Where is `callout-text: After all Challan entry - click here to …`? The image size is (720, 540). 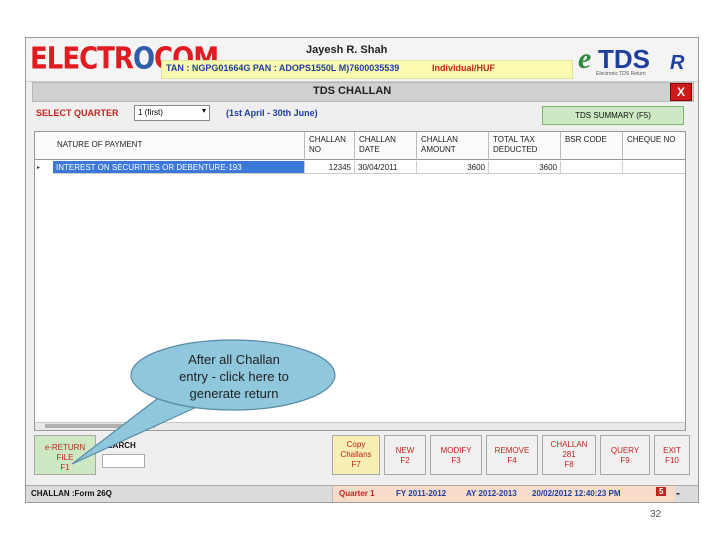
callout-text: After all Challan entry - click here to … is located at coordinates (234, 376).